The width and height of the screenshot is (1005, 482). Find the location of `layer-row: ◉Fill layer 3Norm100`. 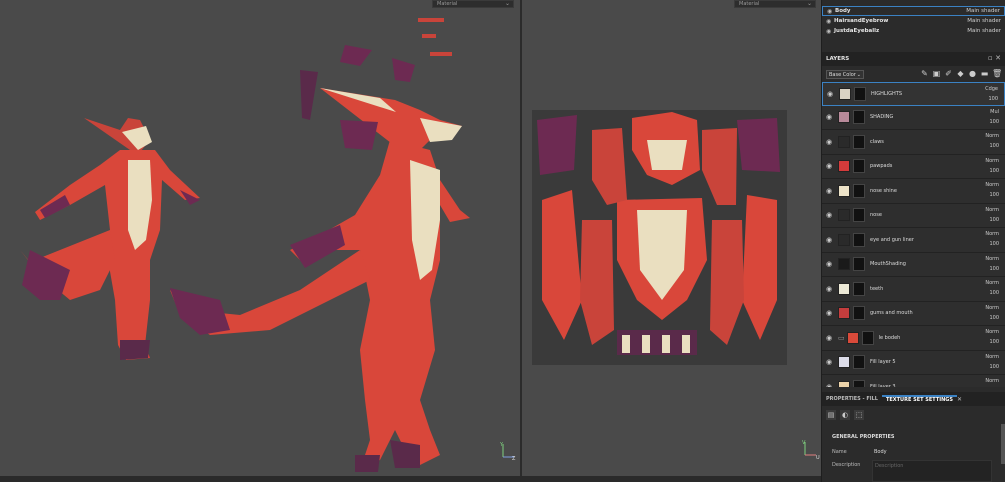

layer-row: ◉Fill layer 3Norm100 is located at coordinates (913, 381).